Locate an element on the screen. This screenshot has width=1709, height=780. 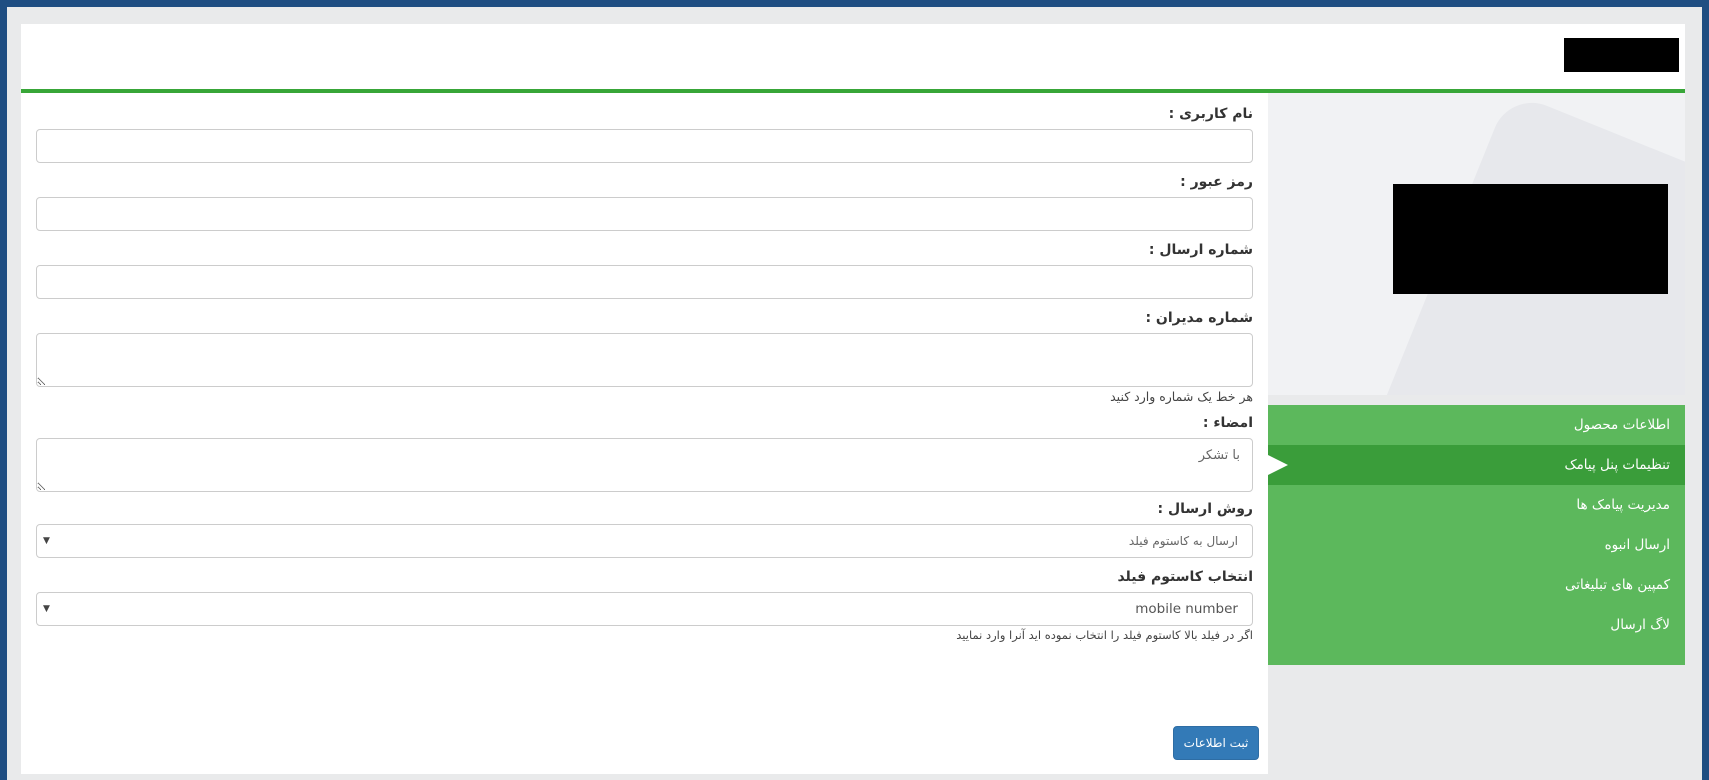
admin-numbers-group: شماره مدیران : هر خط یک شماره وارد کنید is located at coordinates (644, 355).